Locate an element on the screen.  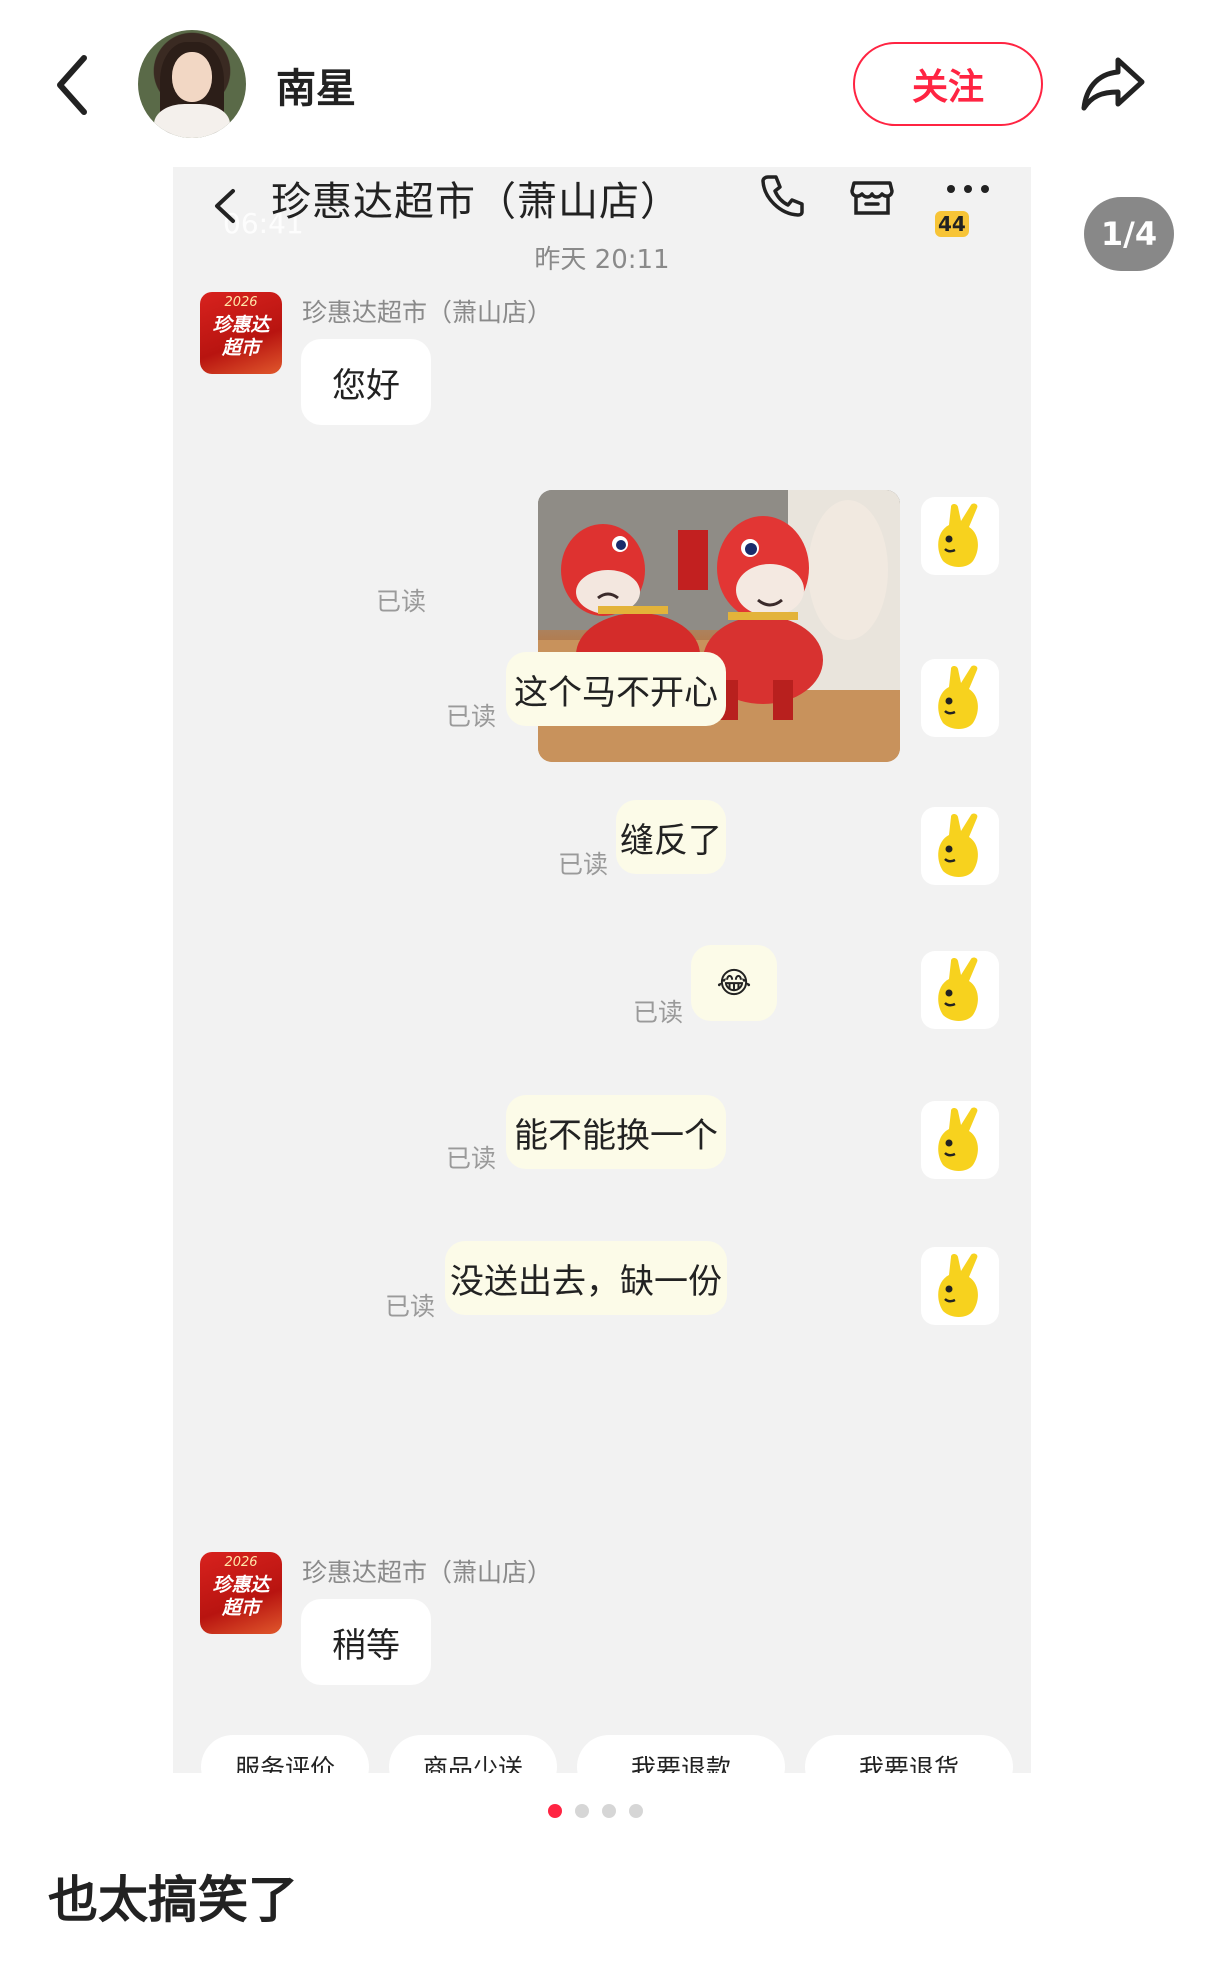
author-avatar is located at coordinates (192, 84).